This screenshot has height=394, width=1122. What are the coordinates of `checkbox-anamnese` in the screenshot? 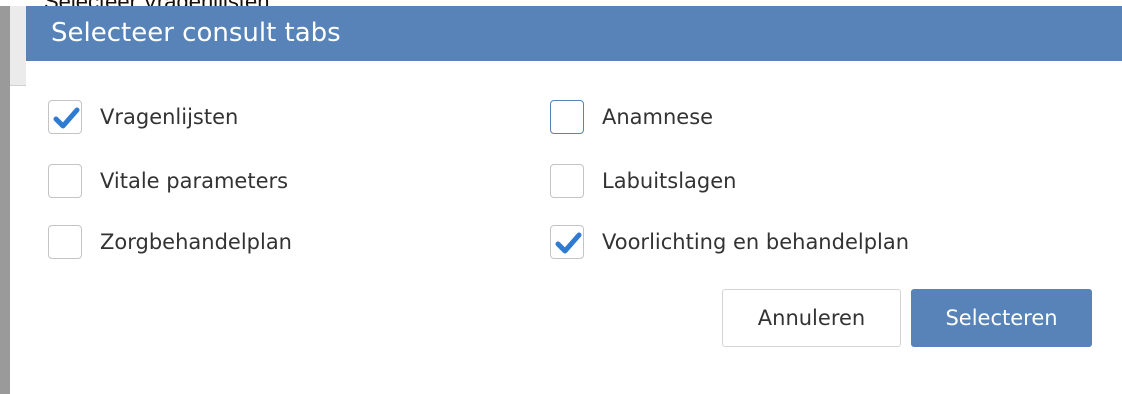 It's located at (567, 117).